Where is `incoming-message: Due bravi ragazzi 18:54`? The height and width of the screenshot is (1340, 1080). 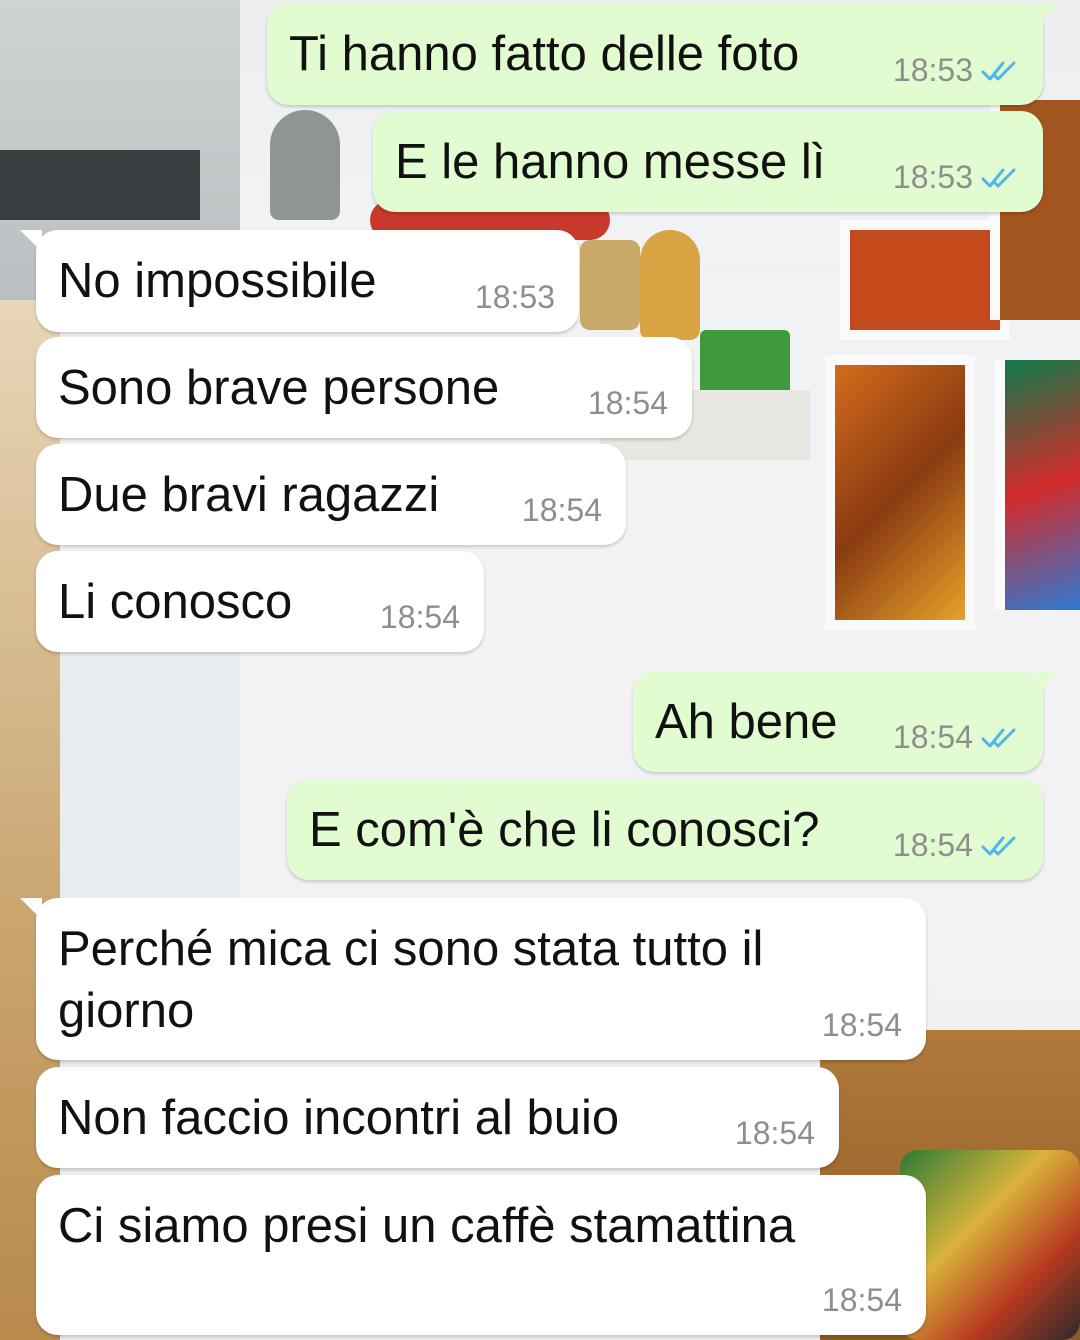 incoming-message: Due bravi ragazzi 18:54 is located at coordinates (331, 494).